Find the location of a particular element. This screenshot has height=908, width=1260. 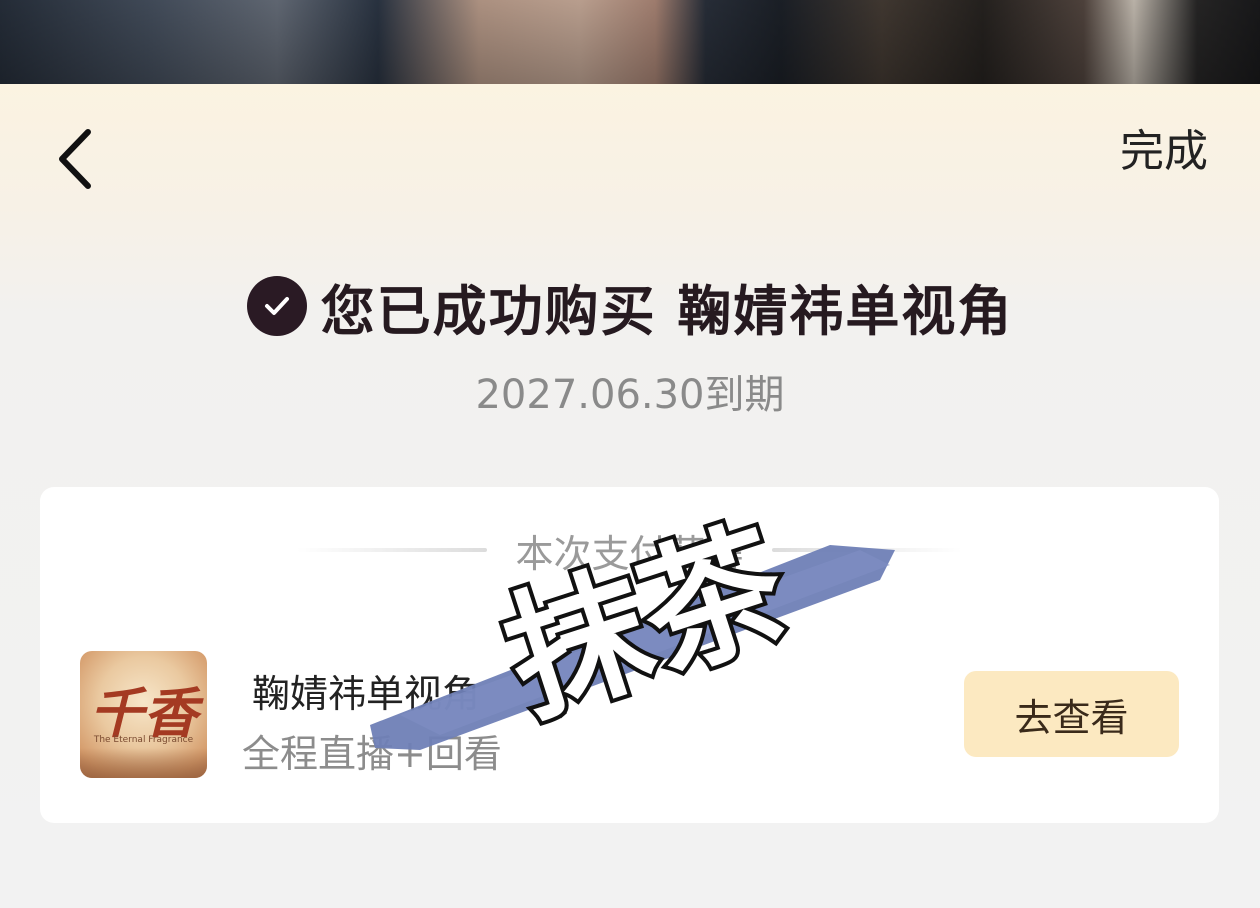

item-title: 鞠婧祎单视角 is located at coordinates (366, 694).